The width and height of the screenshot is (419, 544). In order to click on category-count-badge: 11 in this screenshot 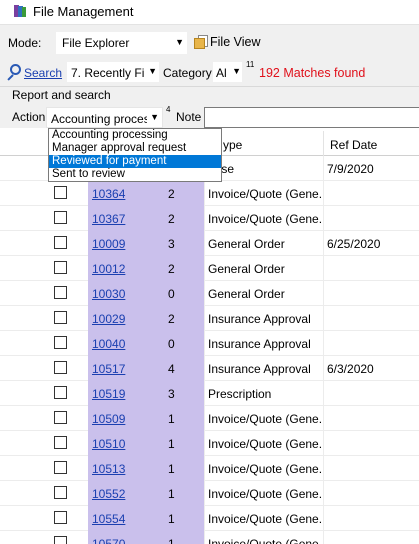, I will do `click(250, 64)`.